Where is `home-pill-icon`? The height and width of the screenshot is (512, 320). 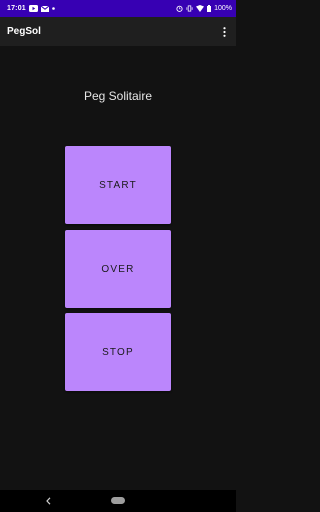
home-pill-icon is located at coordinates (118, 500).